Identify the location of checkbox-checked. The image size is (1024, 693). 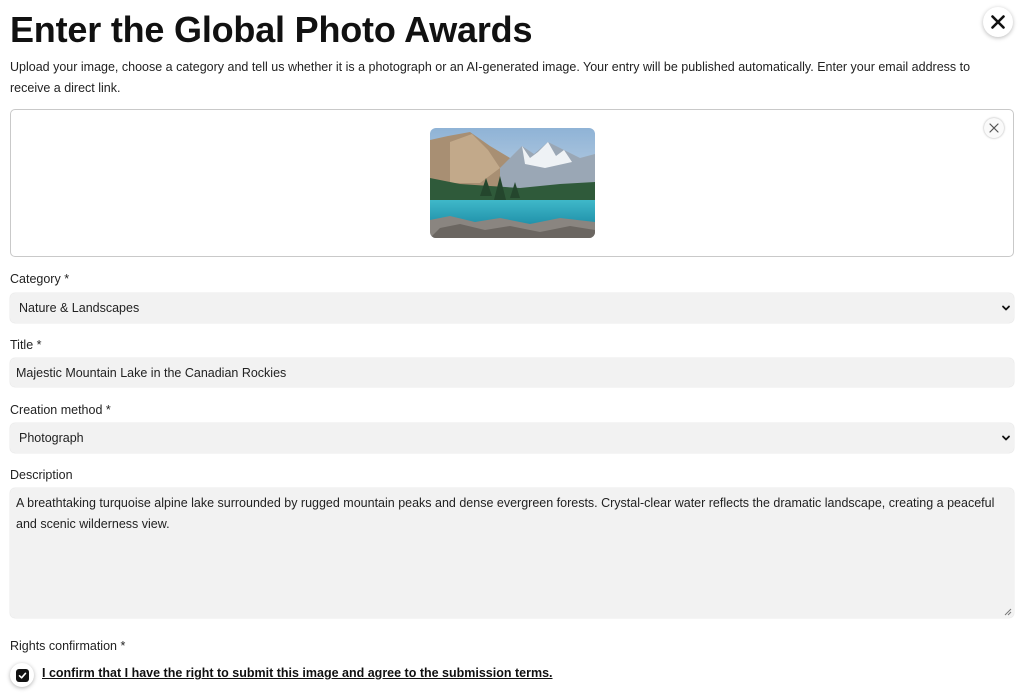
(22, 675).